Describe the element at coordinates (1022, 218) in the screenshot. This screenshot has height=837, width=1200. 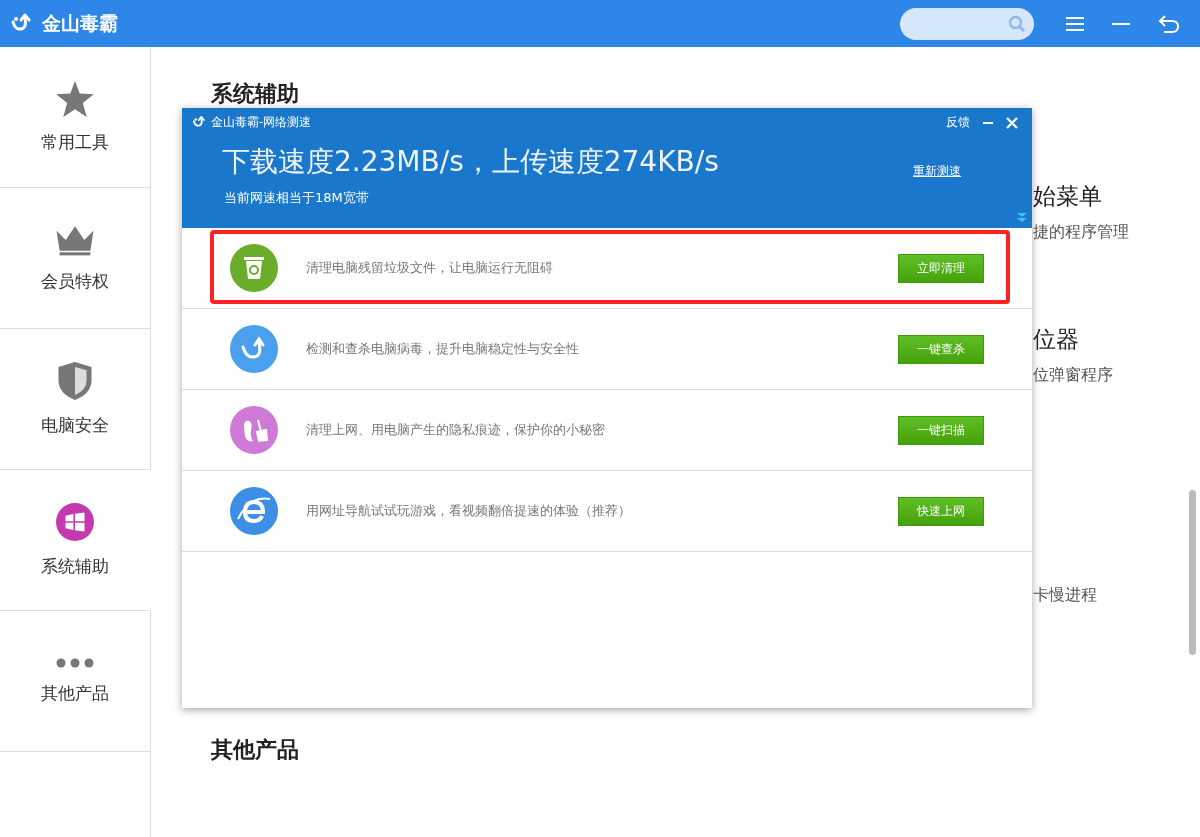
I see `double-down-arrow-icon` at that location.